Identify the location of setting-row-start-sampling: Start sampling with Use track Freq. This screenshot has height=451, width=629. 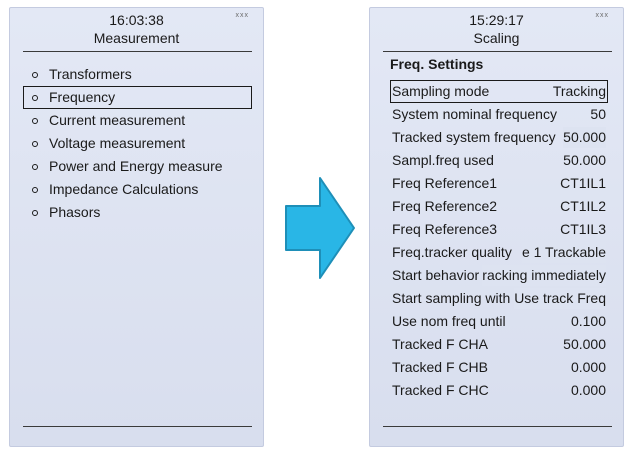
(499, 298).